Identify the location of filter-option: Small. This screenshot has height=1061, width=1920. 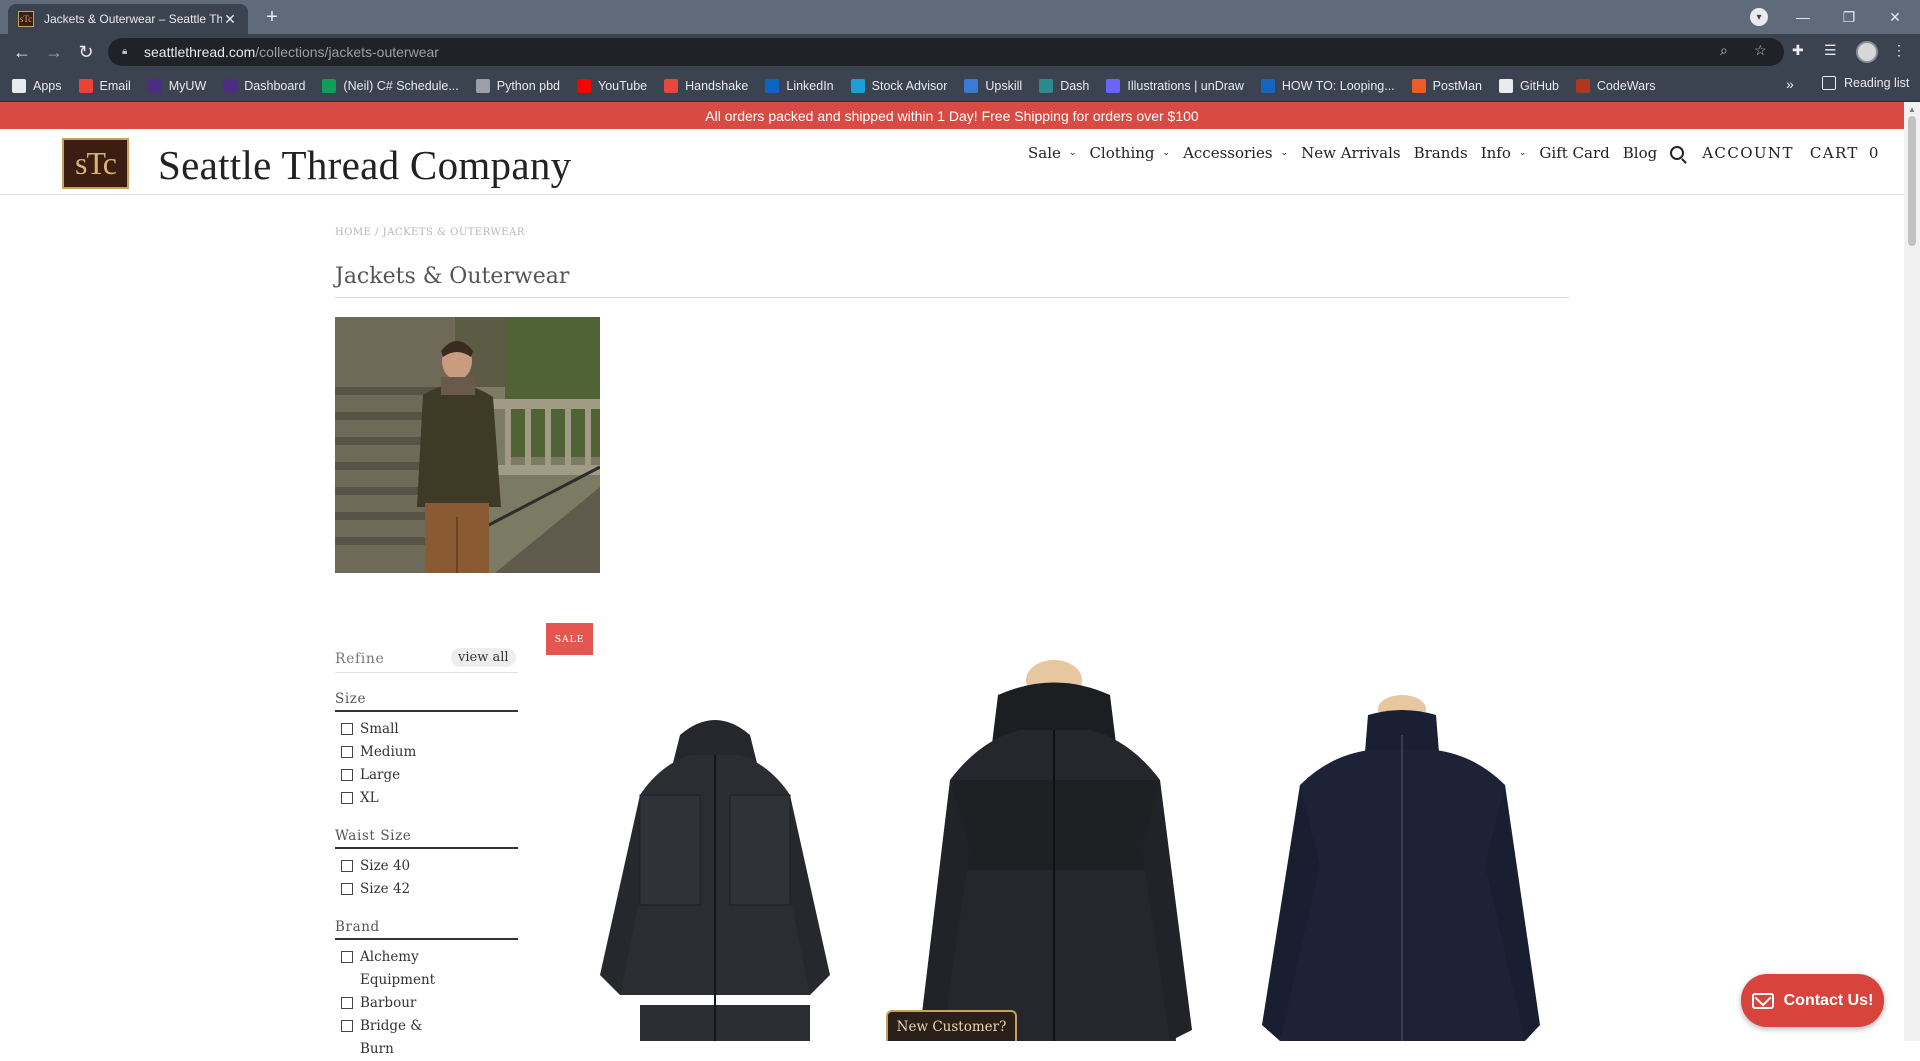
(426, 729).